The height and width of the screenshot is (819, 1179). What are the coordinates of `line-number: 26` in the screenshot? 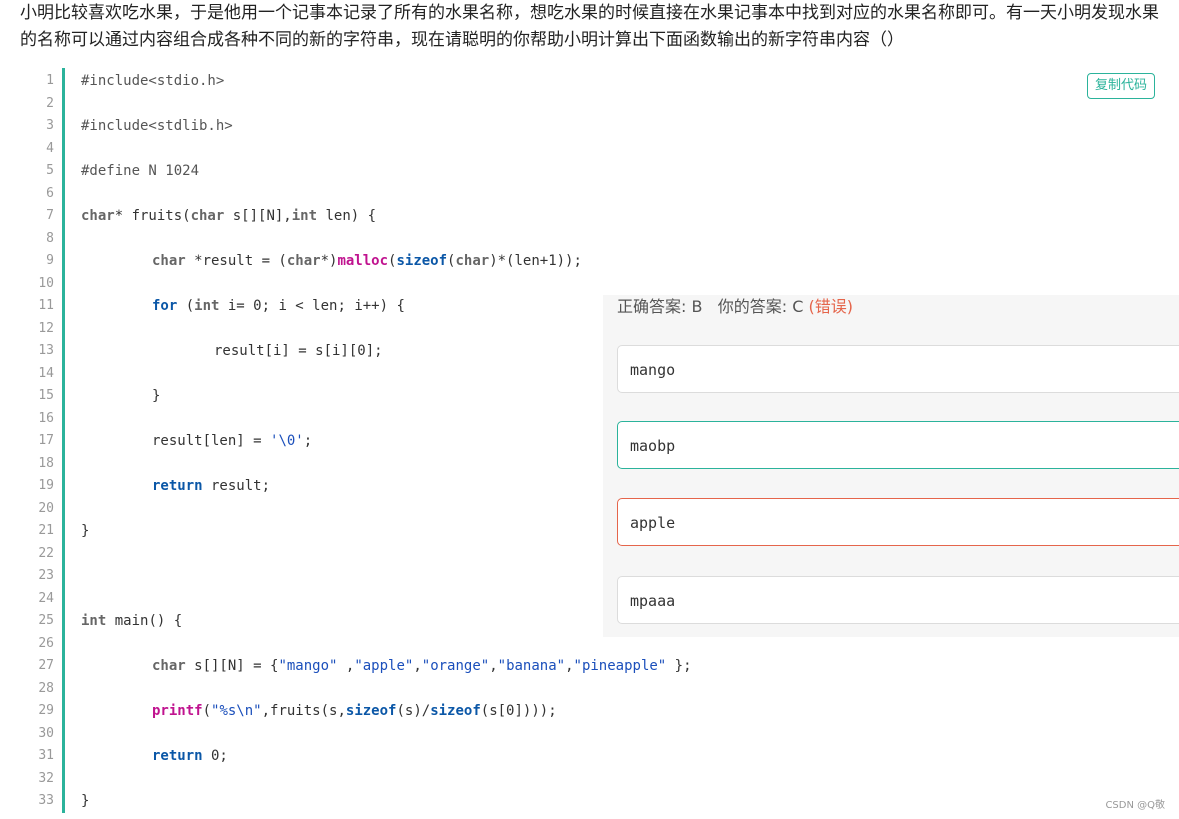 It's located at (46, 643).